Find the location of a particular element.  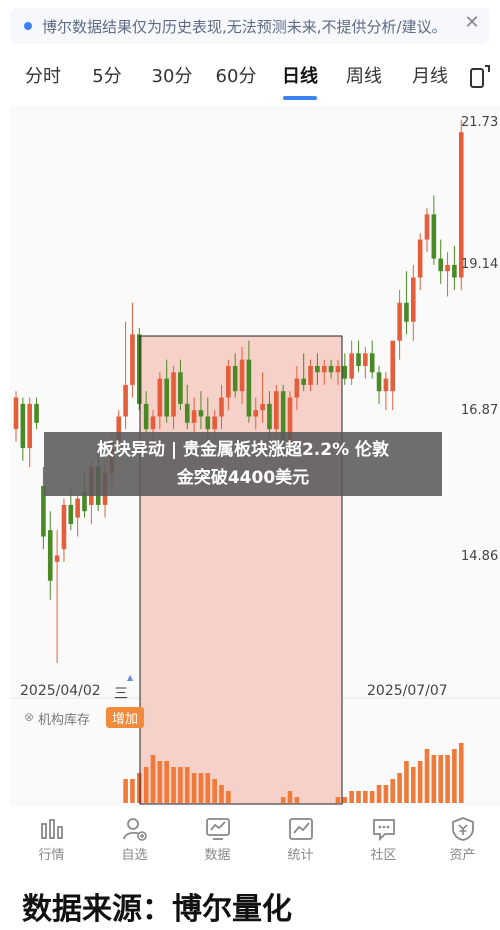

headline-line-1: 板块异动 | 贵金属板块涨超2.2% 伦敦 is located at coordinates (243, 450).